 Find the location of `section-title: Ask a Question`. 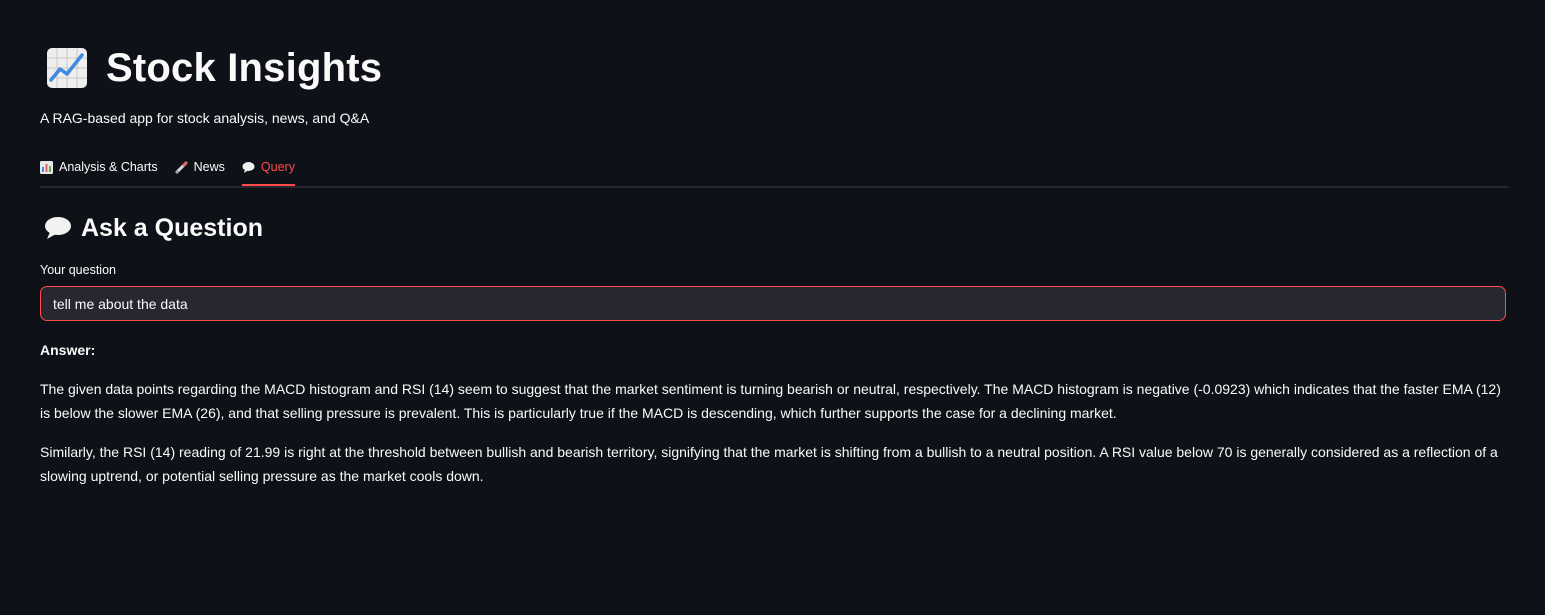

section-title: Ask a Question is located at coordinates (172, 227).